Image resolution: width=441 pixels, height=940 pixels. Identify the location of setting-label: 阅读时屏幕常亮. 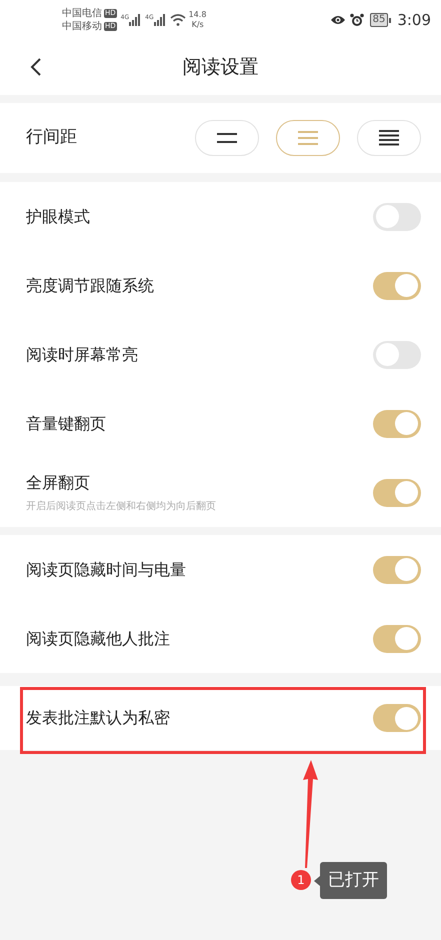
(82, 355).